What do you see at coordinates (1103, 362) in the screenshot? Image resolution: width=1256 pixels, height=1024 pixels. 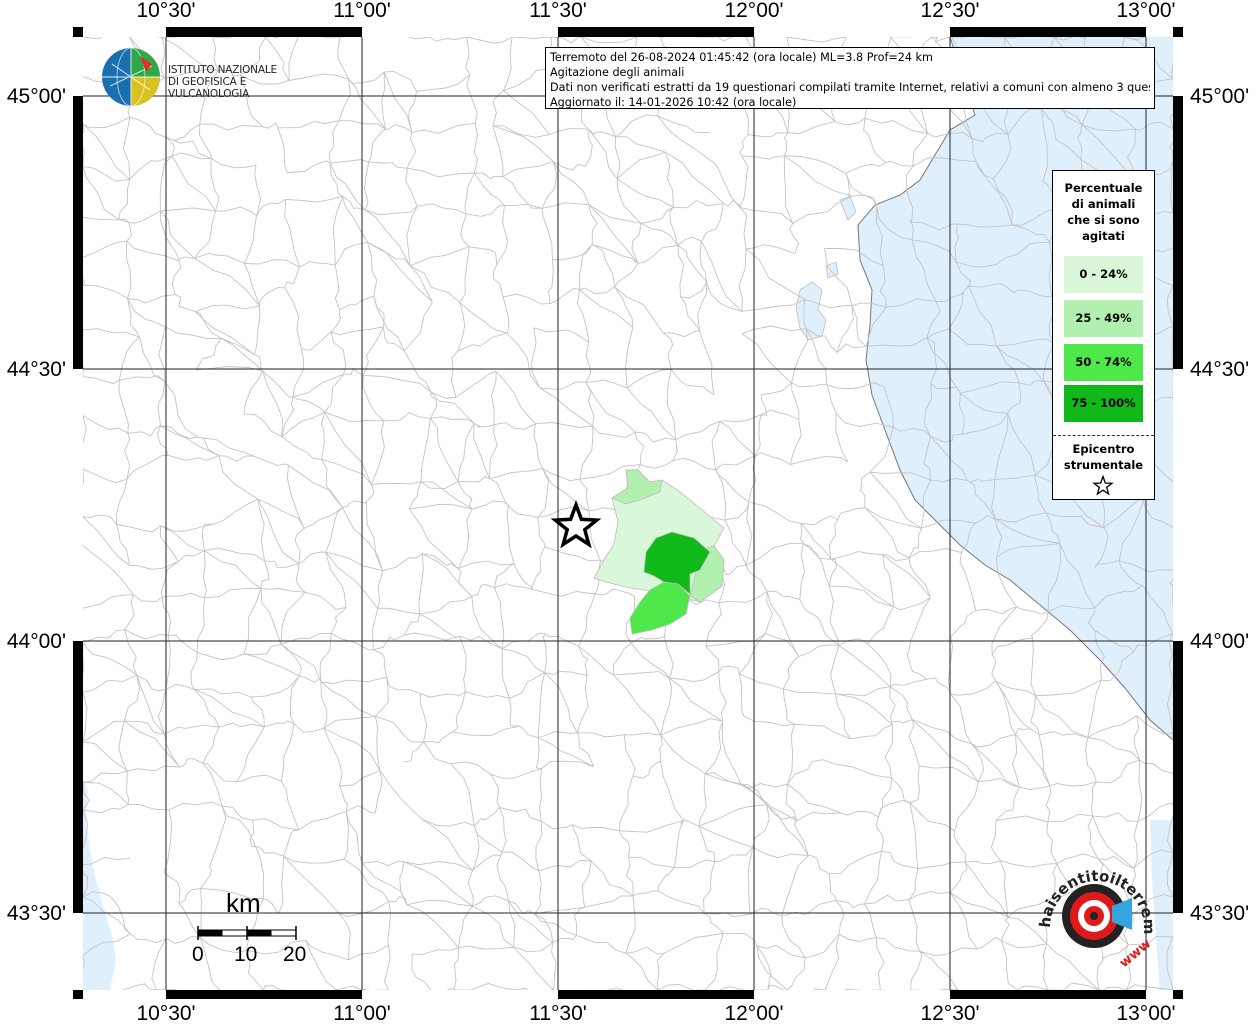 I see `legend-class-50-74: 50 - 74%` at bounding box center [1103, 362].